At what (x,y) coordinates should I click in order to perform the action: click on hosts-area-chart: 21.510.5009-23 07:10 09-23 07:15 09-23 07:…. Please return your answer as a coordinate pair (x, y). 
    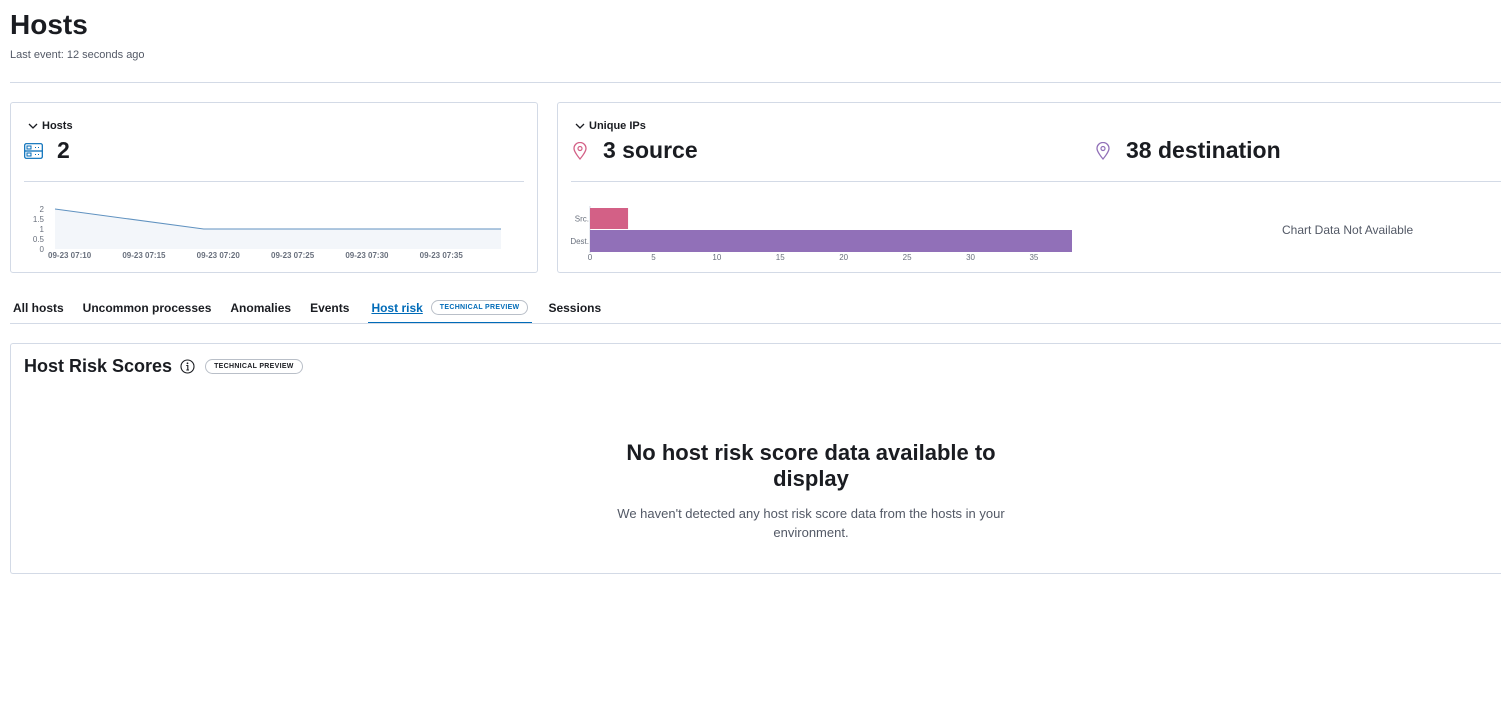
    Looking at the image, I should click on (267, 232).